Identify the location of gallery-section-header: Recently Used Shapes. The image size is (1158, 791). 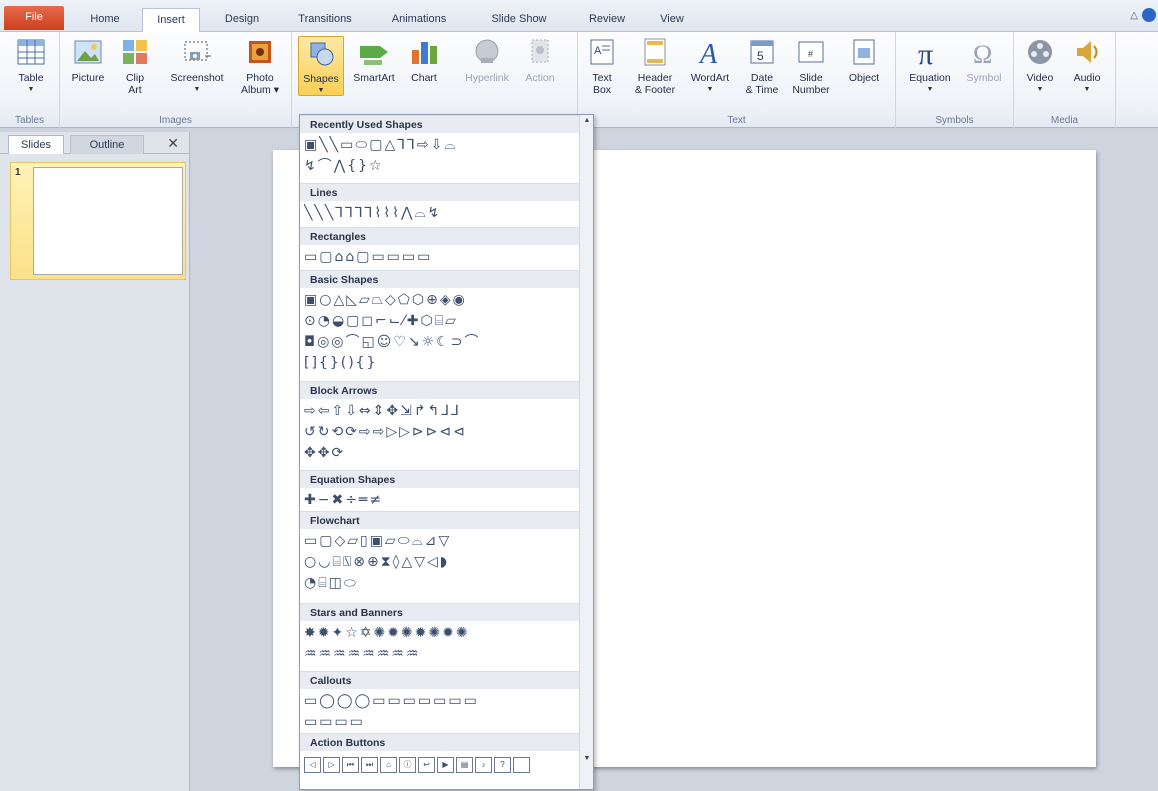
(440, 124).